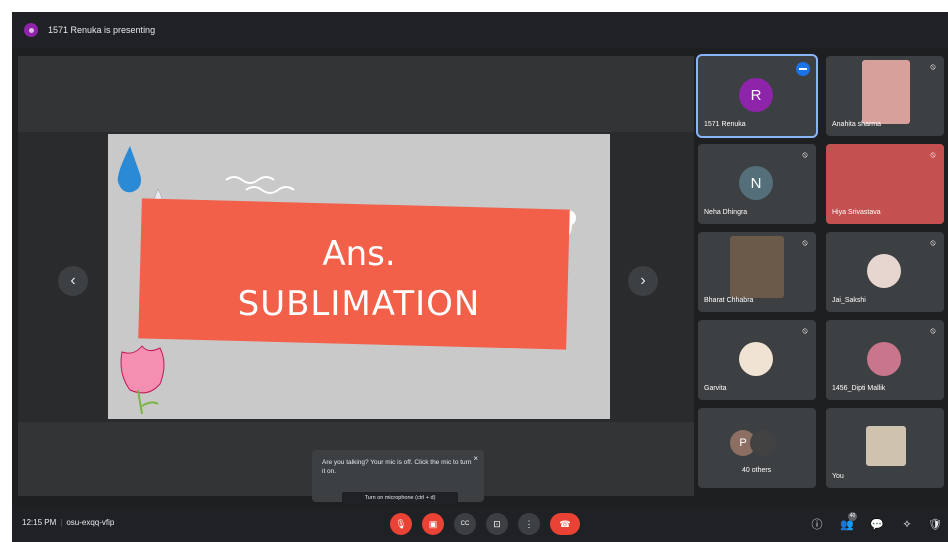 The image size is (948, 542). What do you see at coordinates (726, 212) in the screenshot?
I see `participant-name: Neha Dhingra` at bounding box center [726, 212].